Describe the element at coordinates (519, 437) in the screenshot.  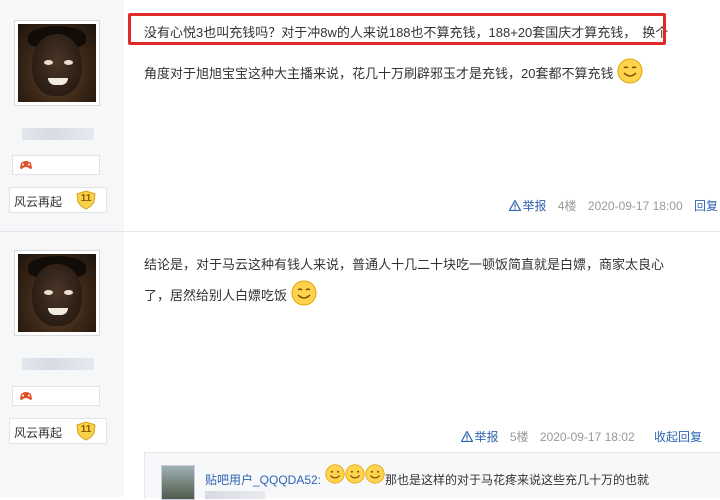
I see `floor-number: 5楼` at that location.